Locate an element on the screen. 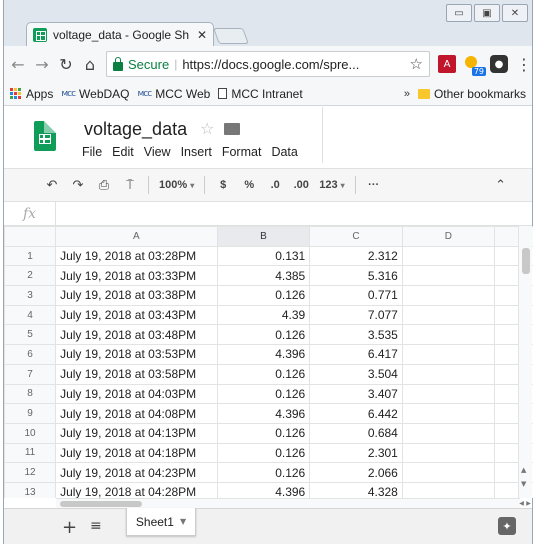  menu-insert: Insert is located at coordinates (196, 152).